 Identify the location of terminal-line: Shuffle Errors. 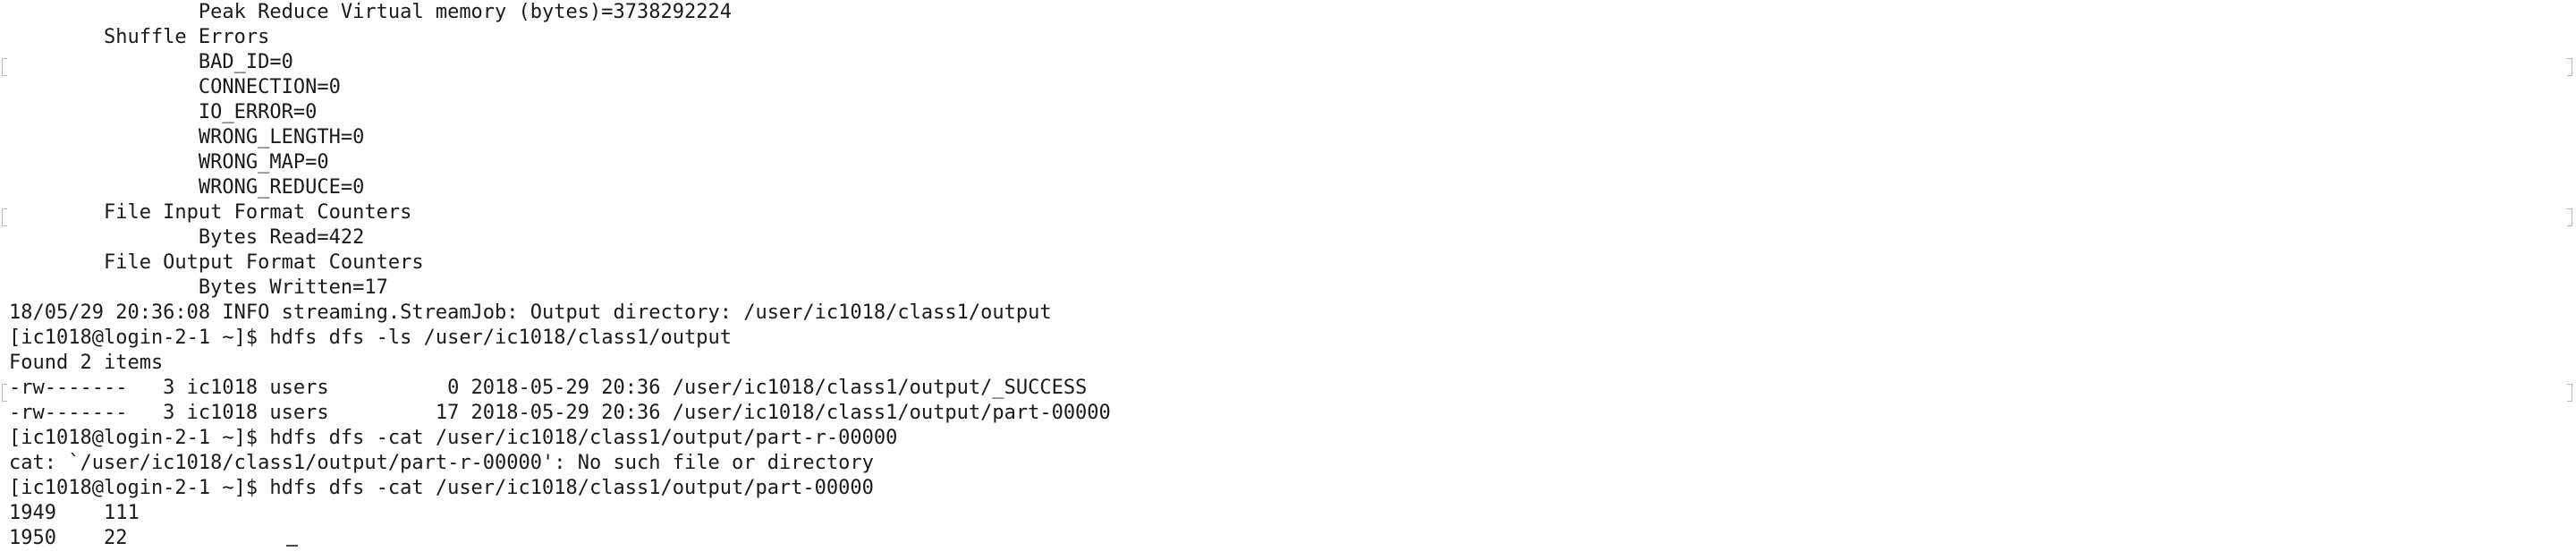
(139, 37).